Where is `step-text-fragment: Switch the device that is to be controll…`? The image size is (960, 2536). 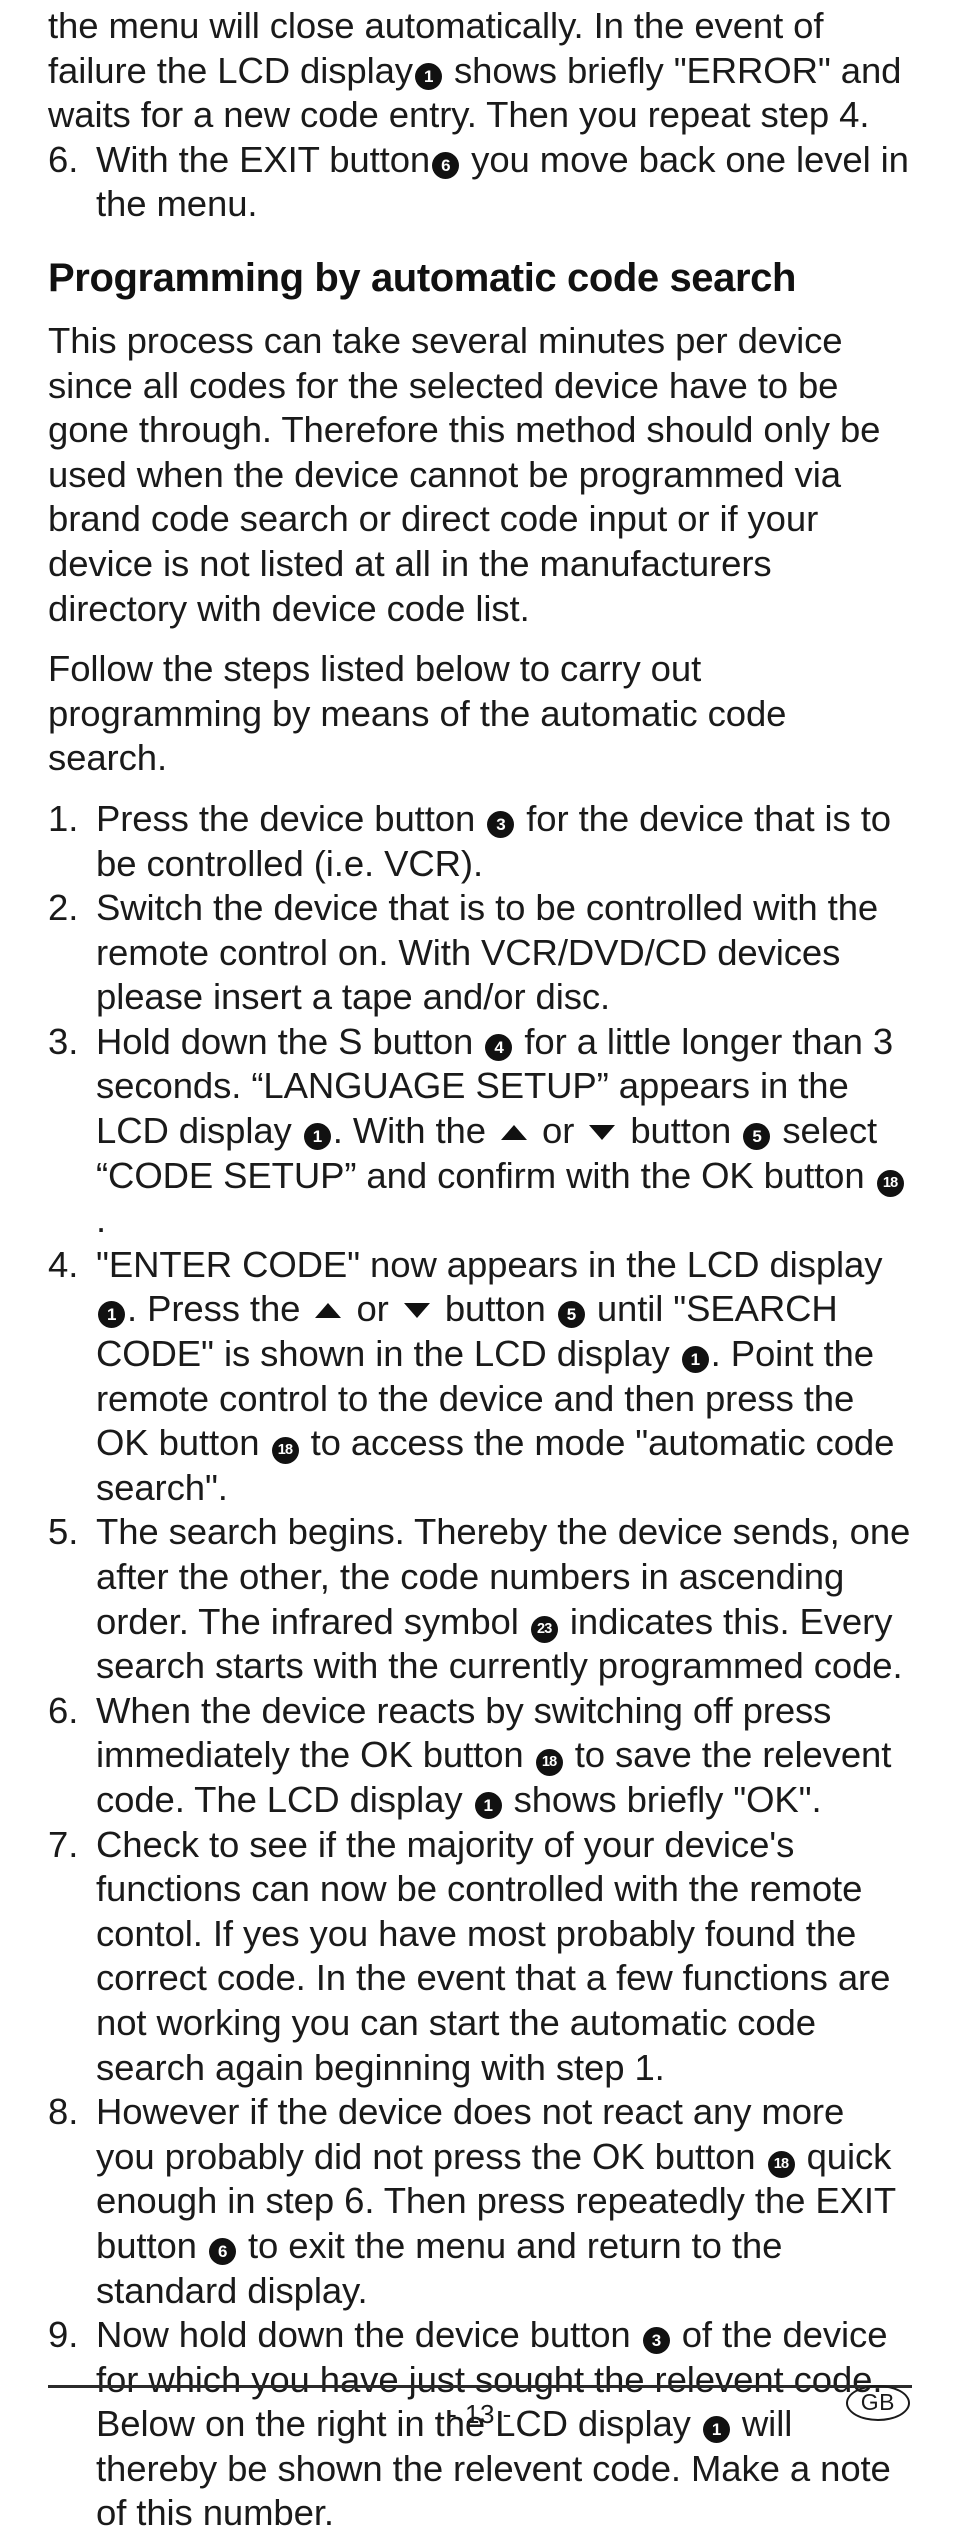
step-text-fragment: Switch the device that is to be controll… is located at coordinates (487, 952).